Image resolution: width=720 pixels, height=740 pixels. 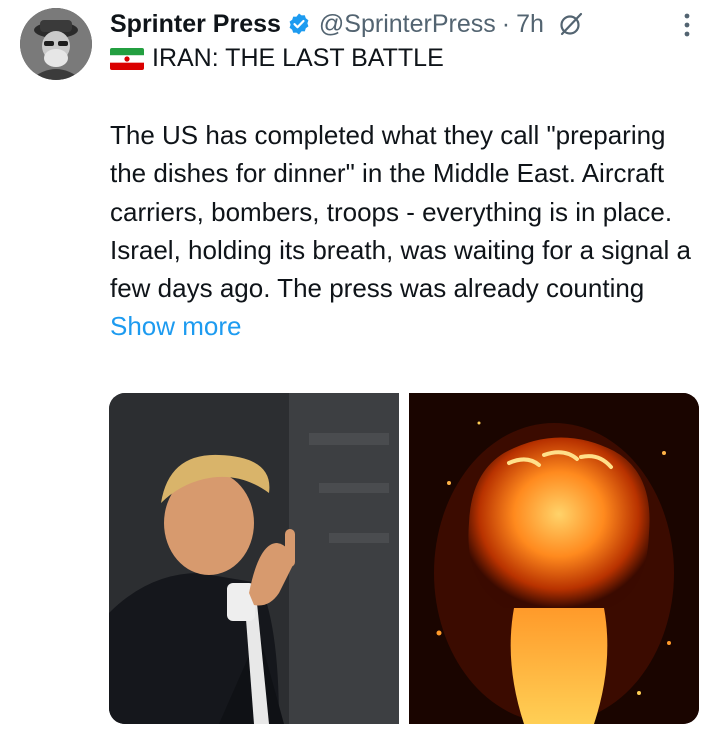 What do you see at coordinates (127, 58) in the screenshot?
I see `iran-flag-icon` at bounding box center [127, 58].